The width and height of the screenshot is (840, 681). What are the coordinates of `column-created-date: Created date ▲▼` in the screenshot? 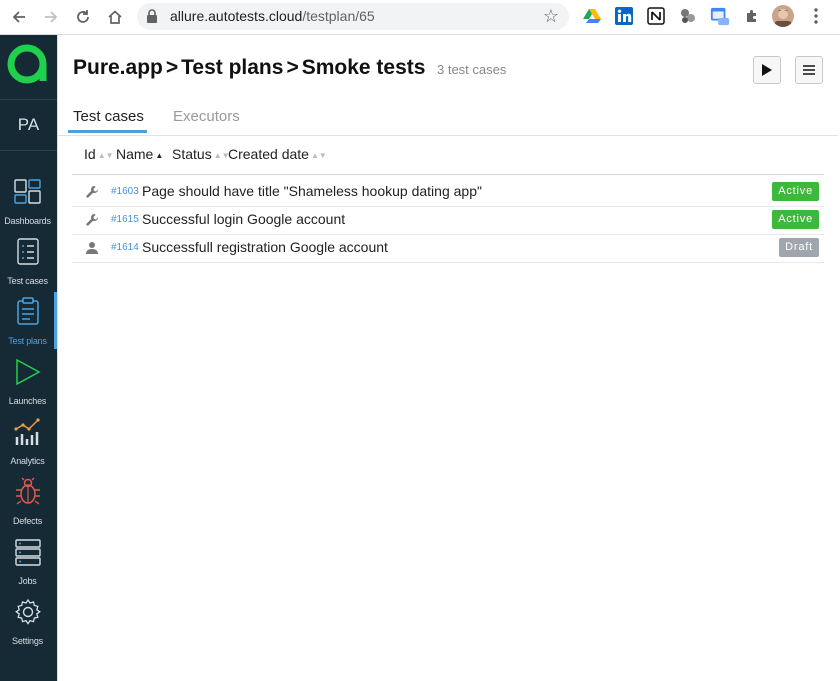 It's located at (277, 154).